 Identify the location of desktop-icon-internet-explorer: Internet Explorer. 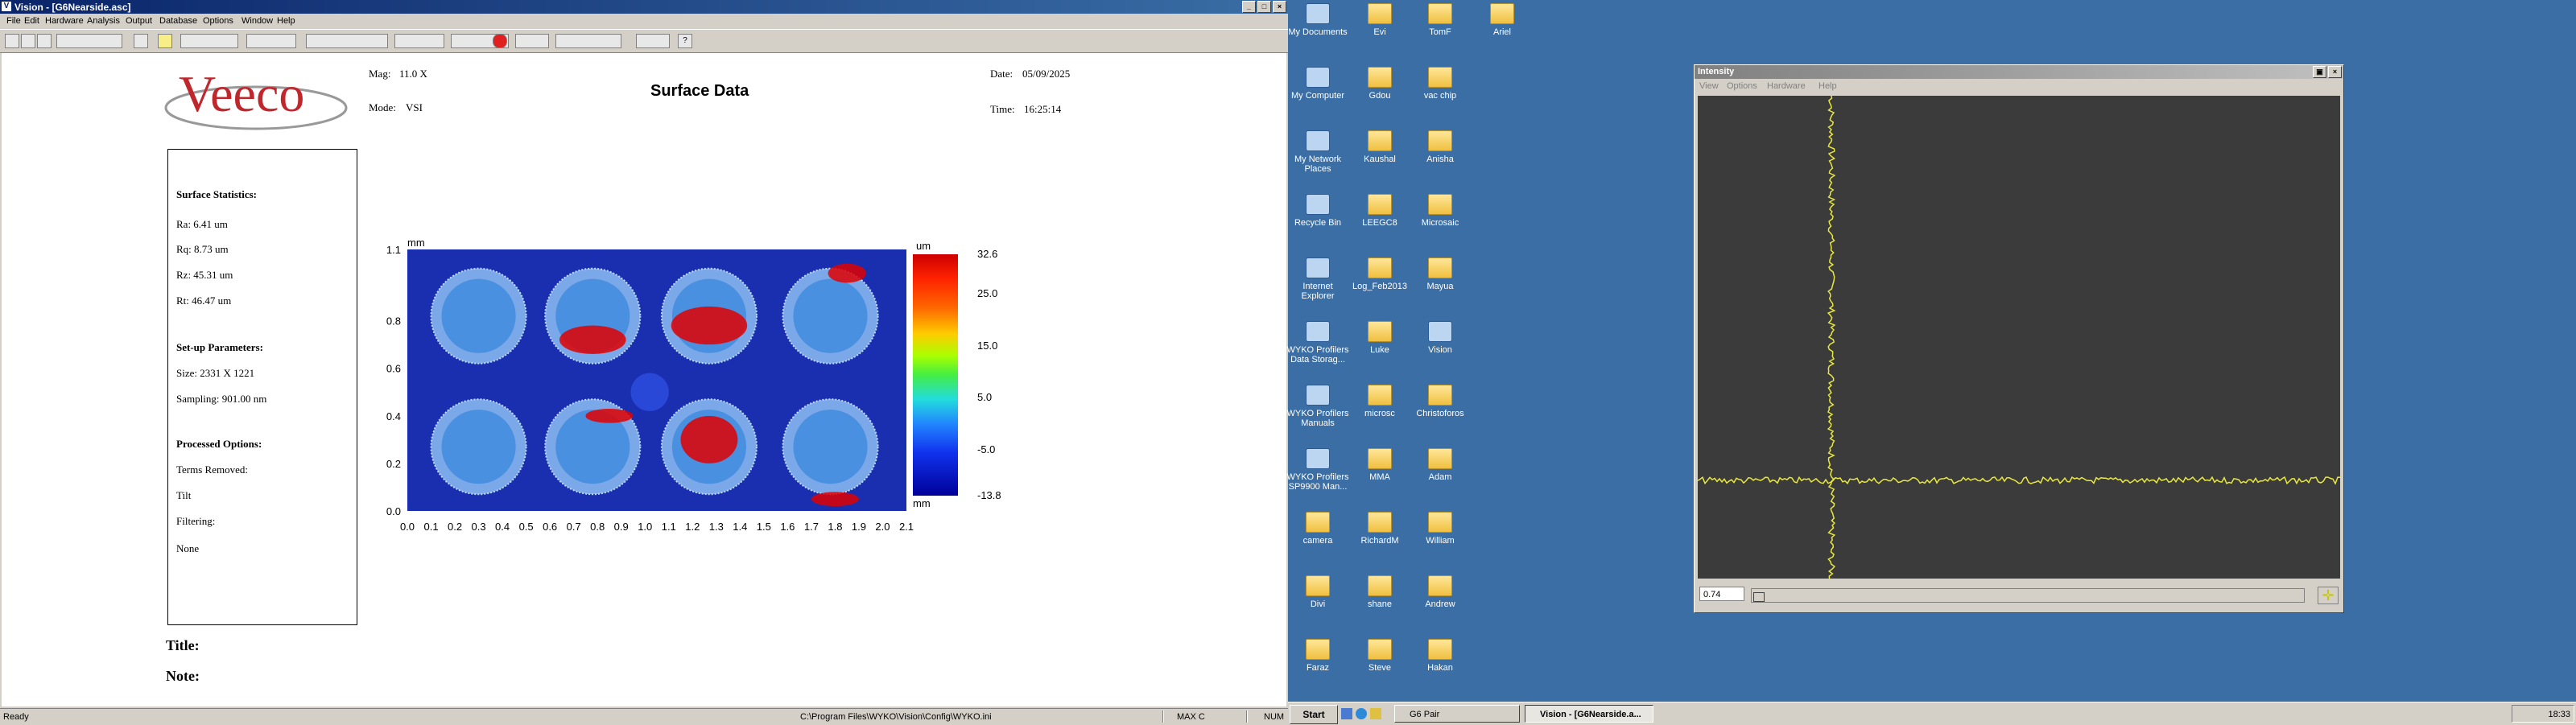
(1318, 279).